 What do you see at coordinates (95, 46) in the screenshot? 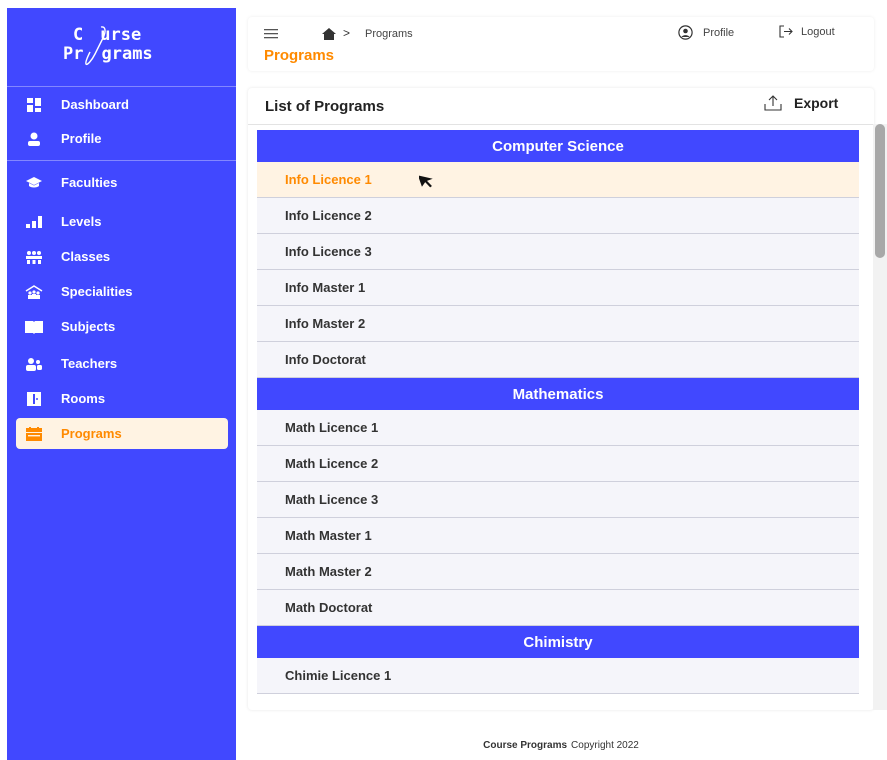
I see `logo-slash-o-icon` at bounding box center [95, 46].